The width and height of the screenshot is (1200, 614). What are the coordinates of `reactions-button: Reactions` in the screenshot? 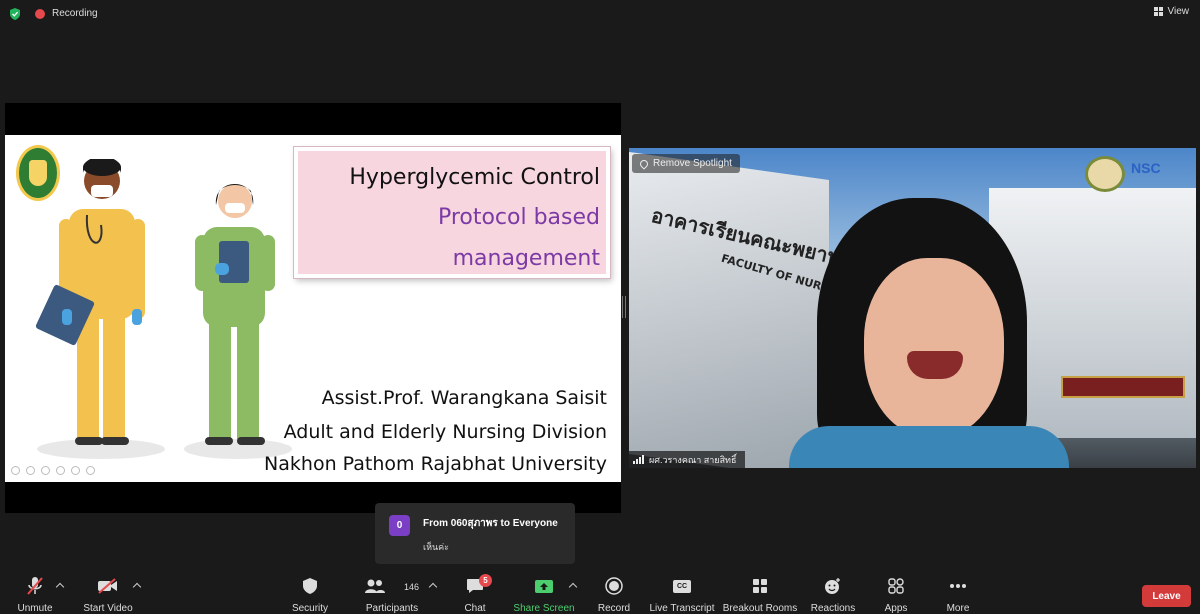 It's located at (833, 593).